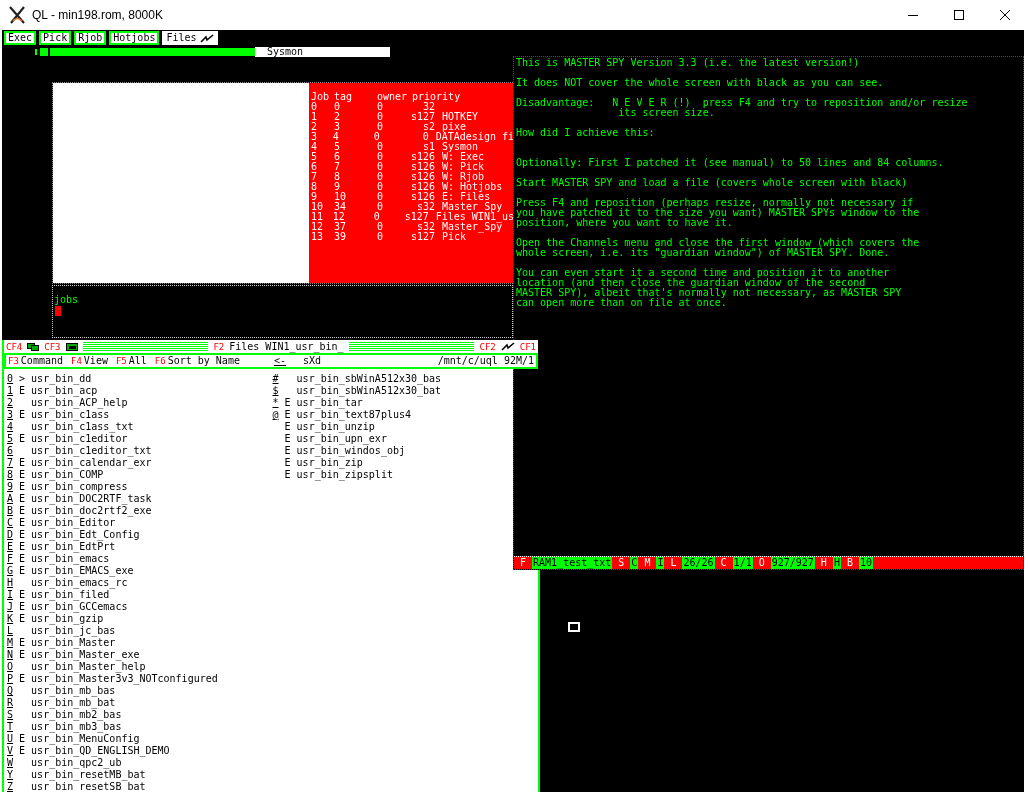 The image size is (1028, 801). What do you see at coordinates (454, 127) in the screenshot?
I see `table-cell: pixe` at bounding box center [454, 127].